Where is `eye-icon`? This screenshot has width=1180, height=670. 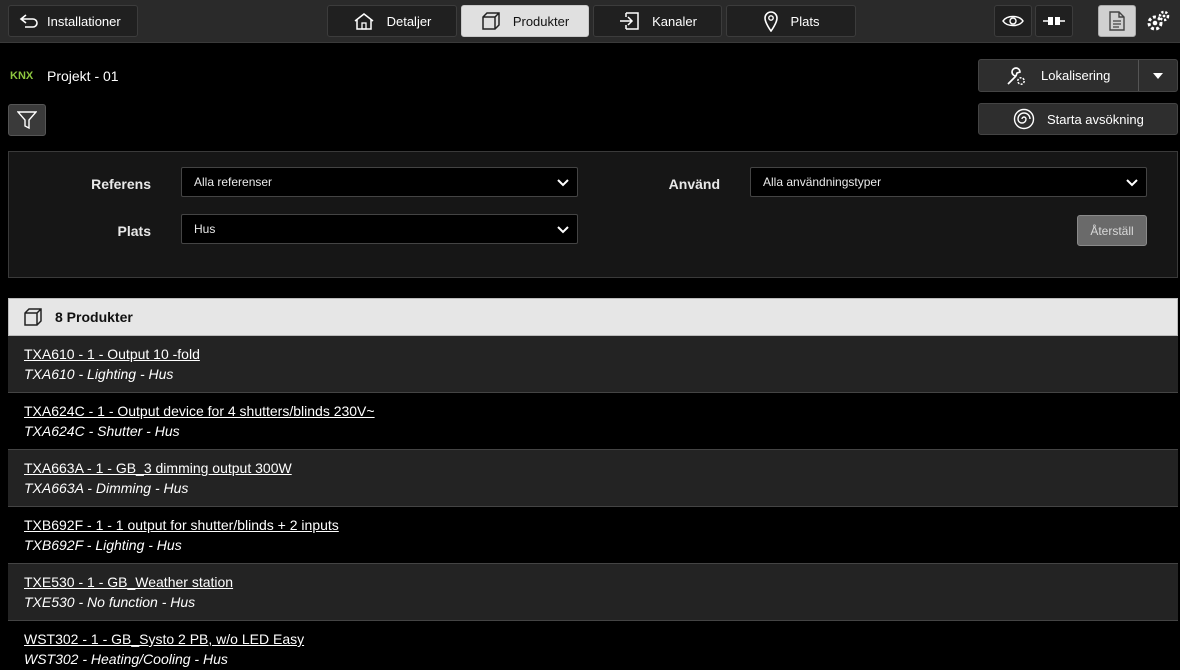 eye-icon is located at coordinates (1013, 21).